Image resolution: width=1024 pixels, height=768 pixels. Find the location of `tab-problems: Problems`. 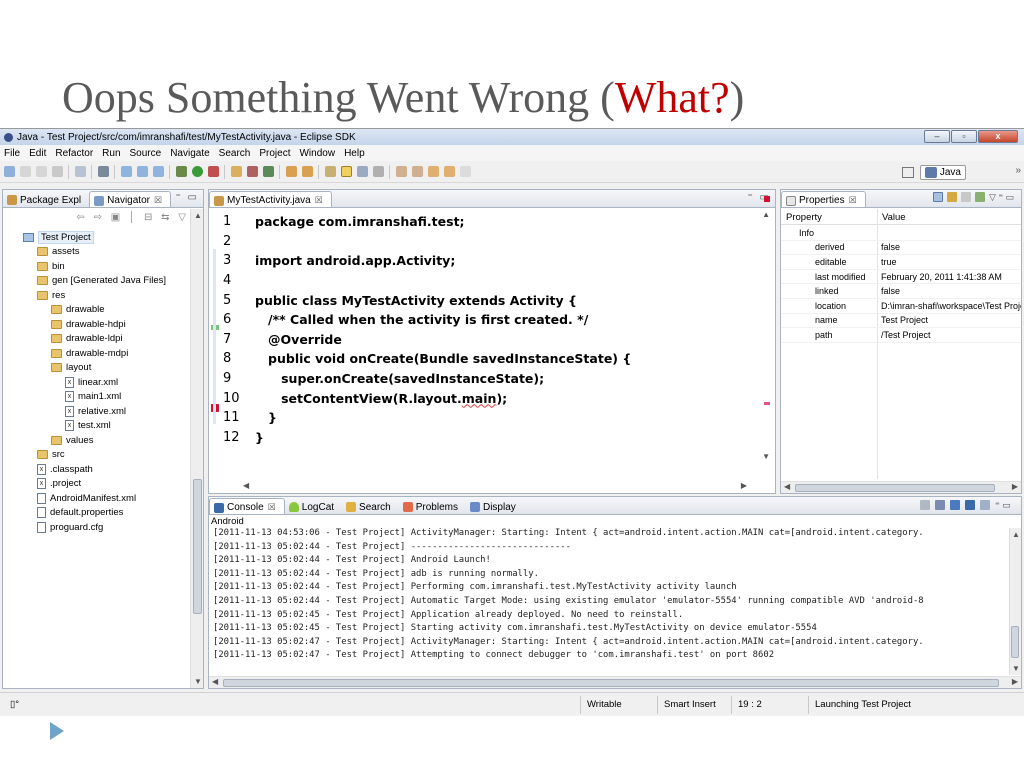

tab-problems: Problems is located at coordinates (432, 506).